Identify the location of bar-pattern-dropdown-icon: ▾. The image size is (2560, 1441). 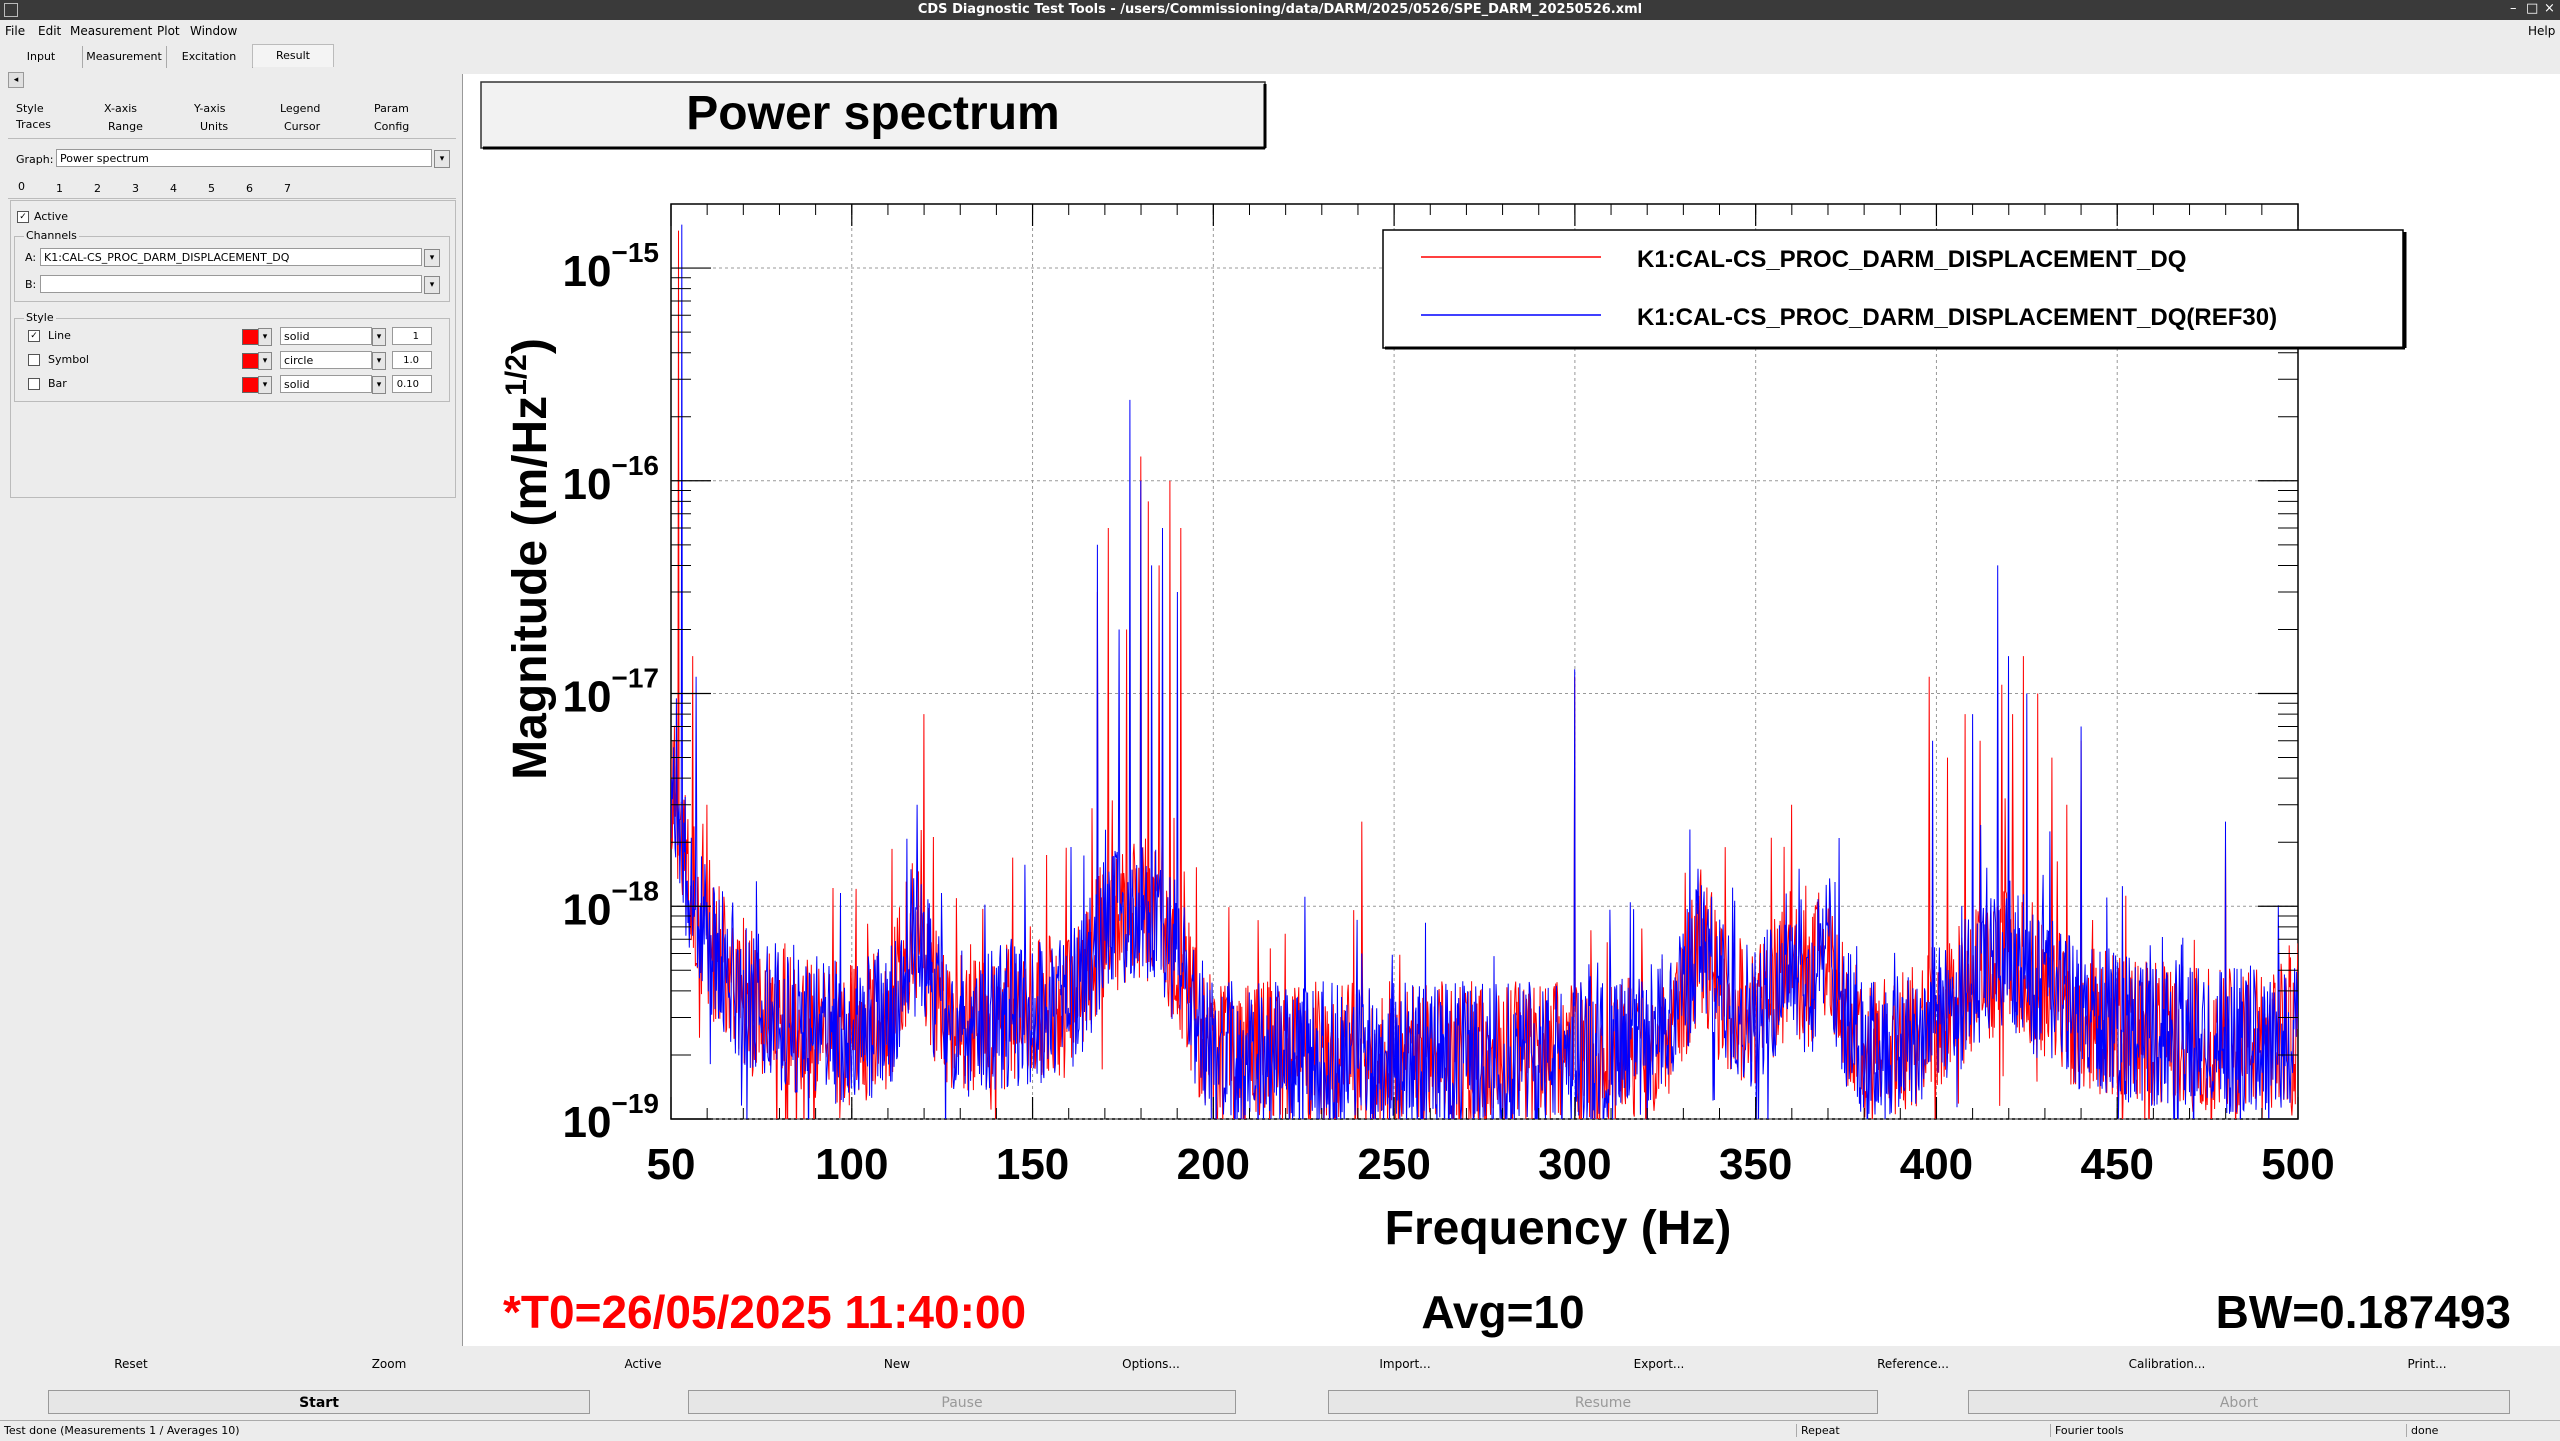
(379, 385).